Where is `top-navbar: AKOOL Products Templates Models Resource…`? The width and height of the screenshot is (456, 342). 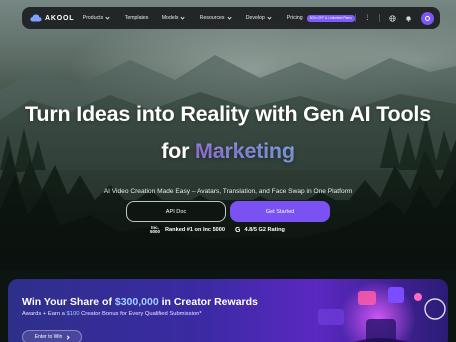
top-navbar: AKOOL Products Templates Models Resource… is located at coordinates (231, 18).